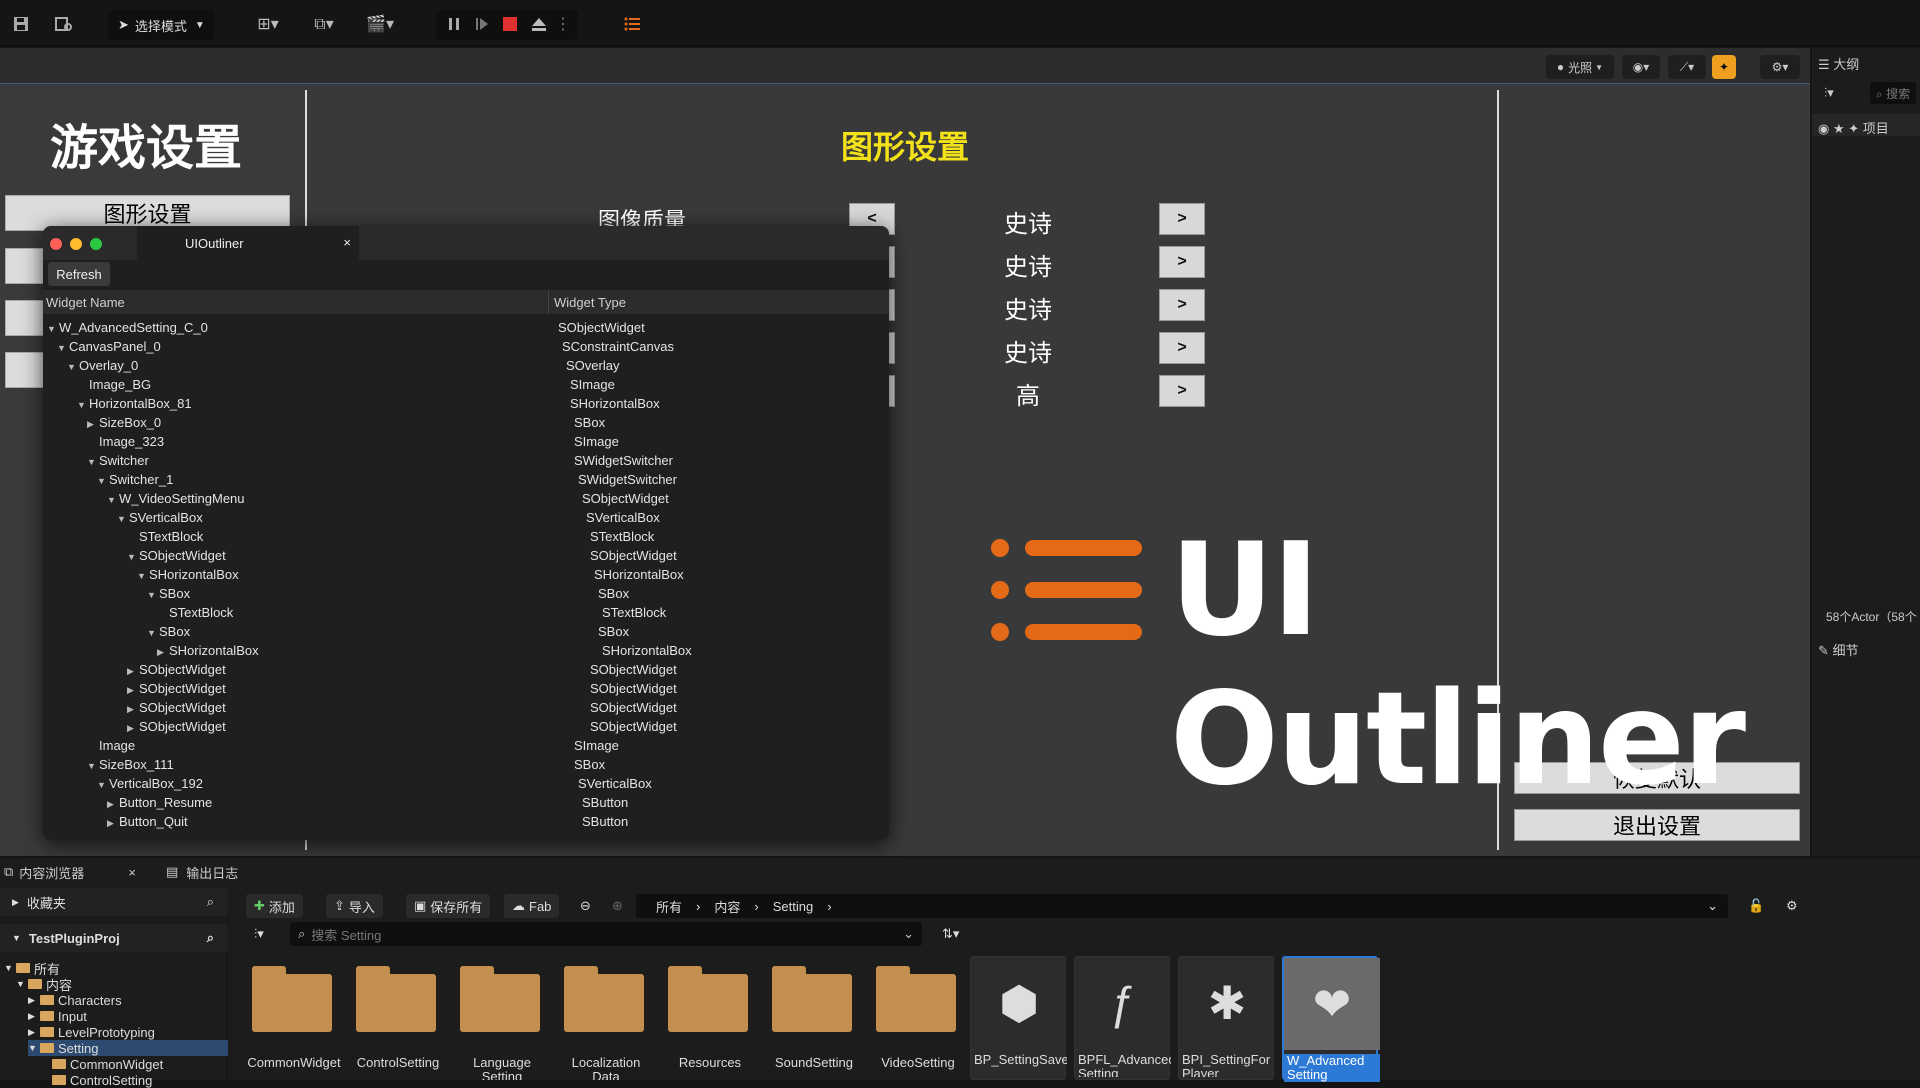 This screenshot has width=1920, height=1088. Describe the element at coordinates (466, 441) in the screenshot. I see `table-row: Image_323 SImage` at that location.